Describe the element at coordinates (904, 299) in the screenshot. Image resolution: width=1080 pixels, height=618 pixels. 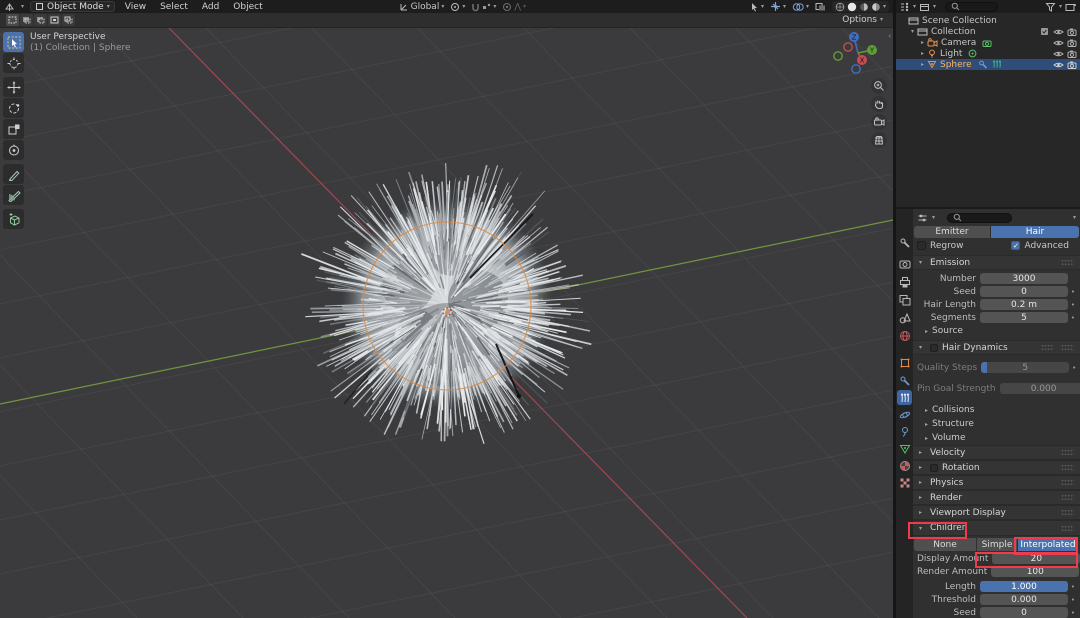
I see `tab-view-layer-icon` at that location.